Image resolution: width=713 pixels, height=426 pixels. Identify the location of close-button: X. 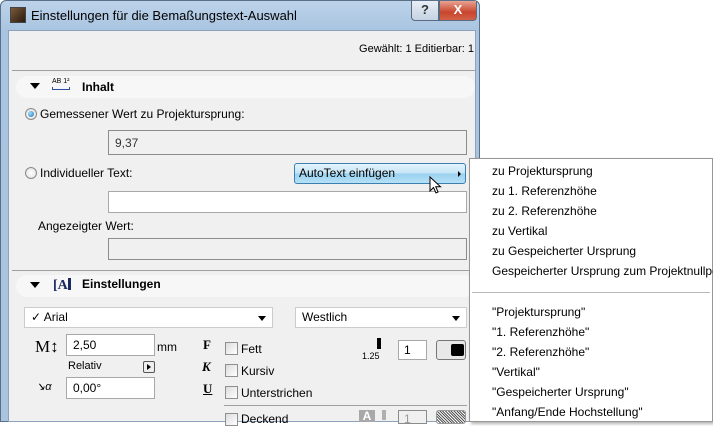
(458, 11).